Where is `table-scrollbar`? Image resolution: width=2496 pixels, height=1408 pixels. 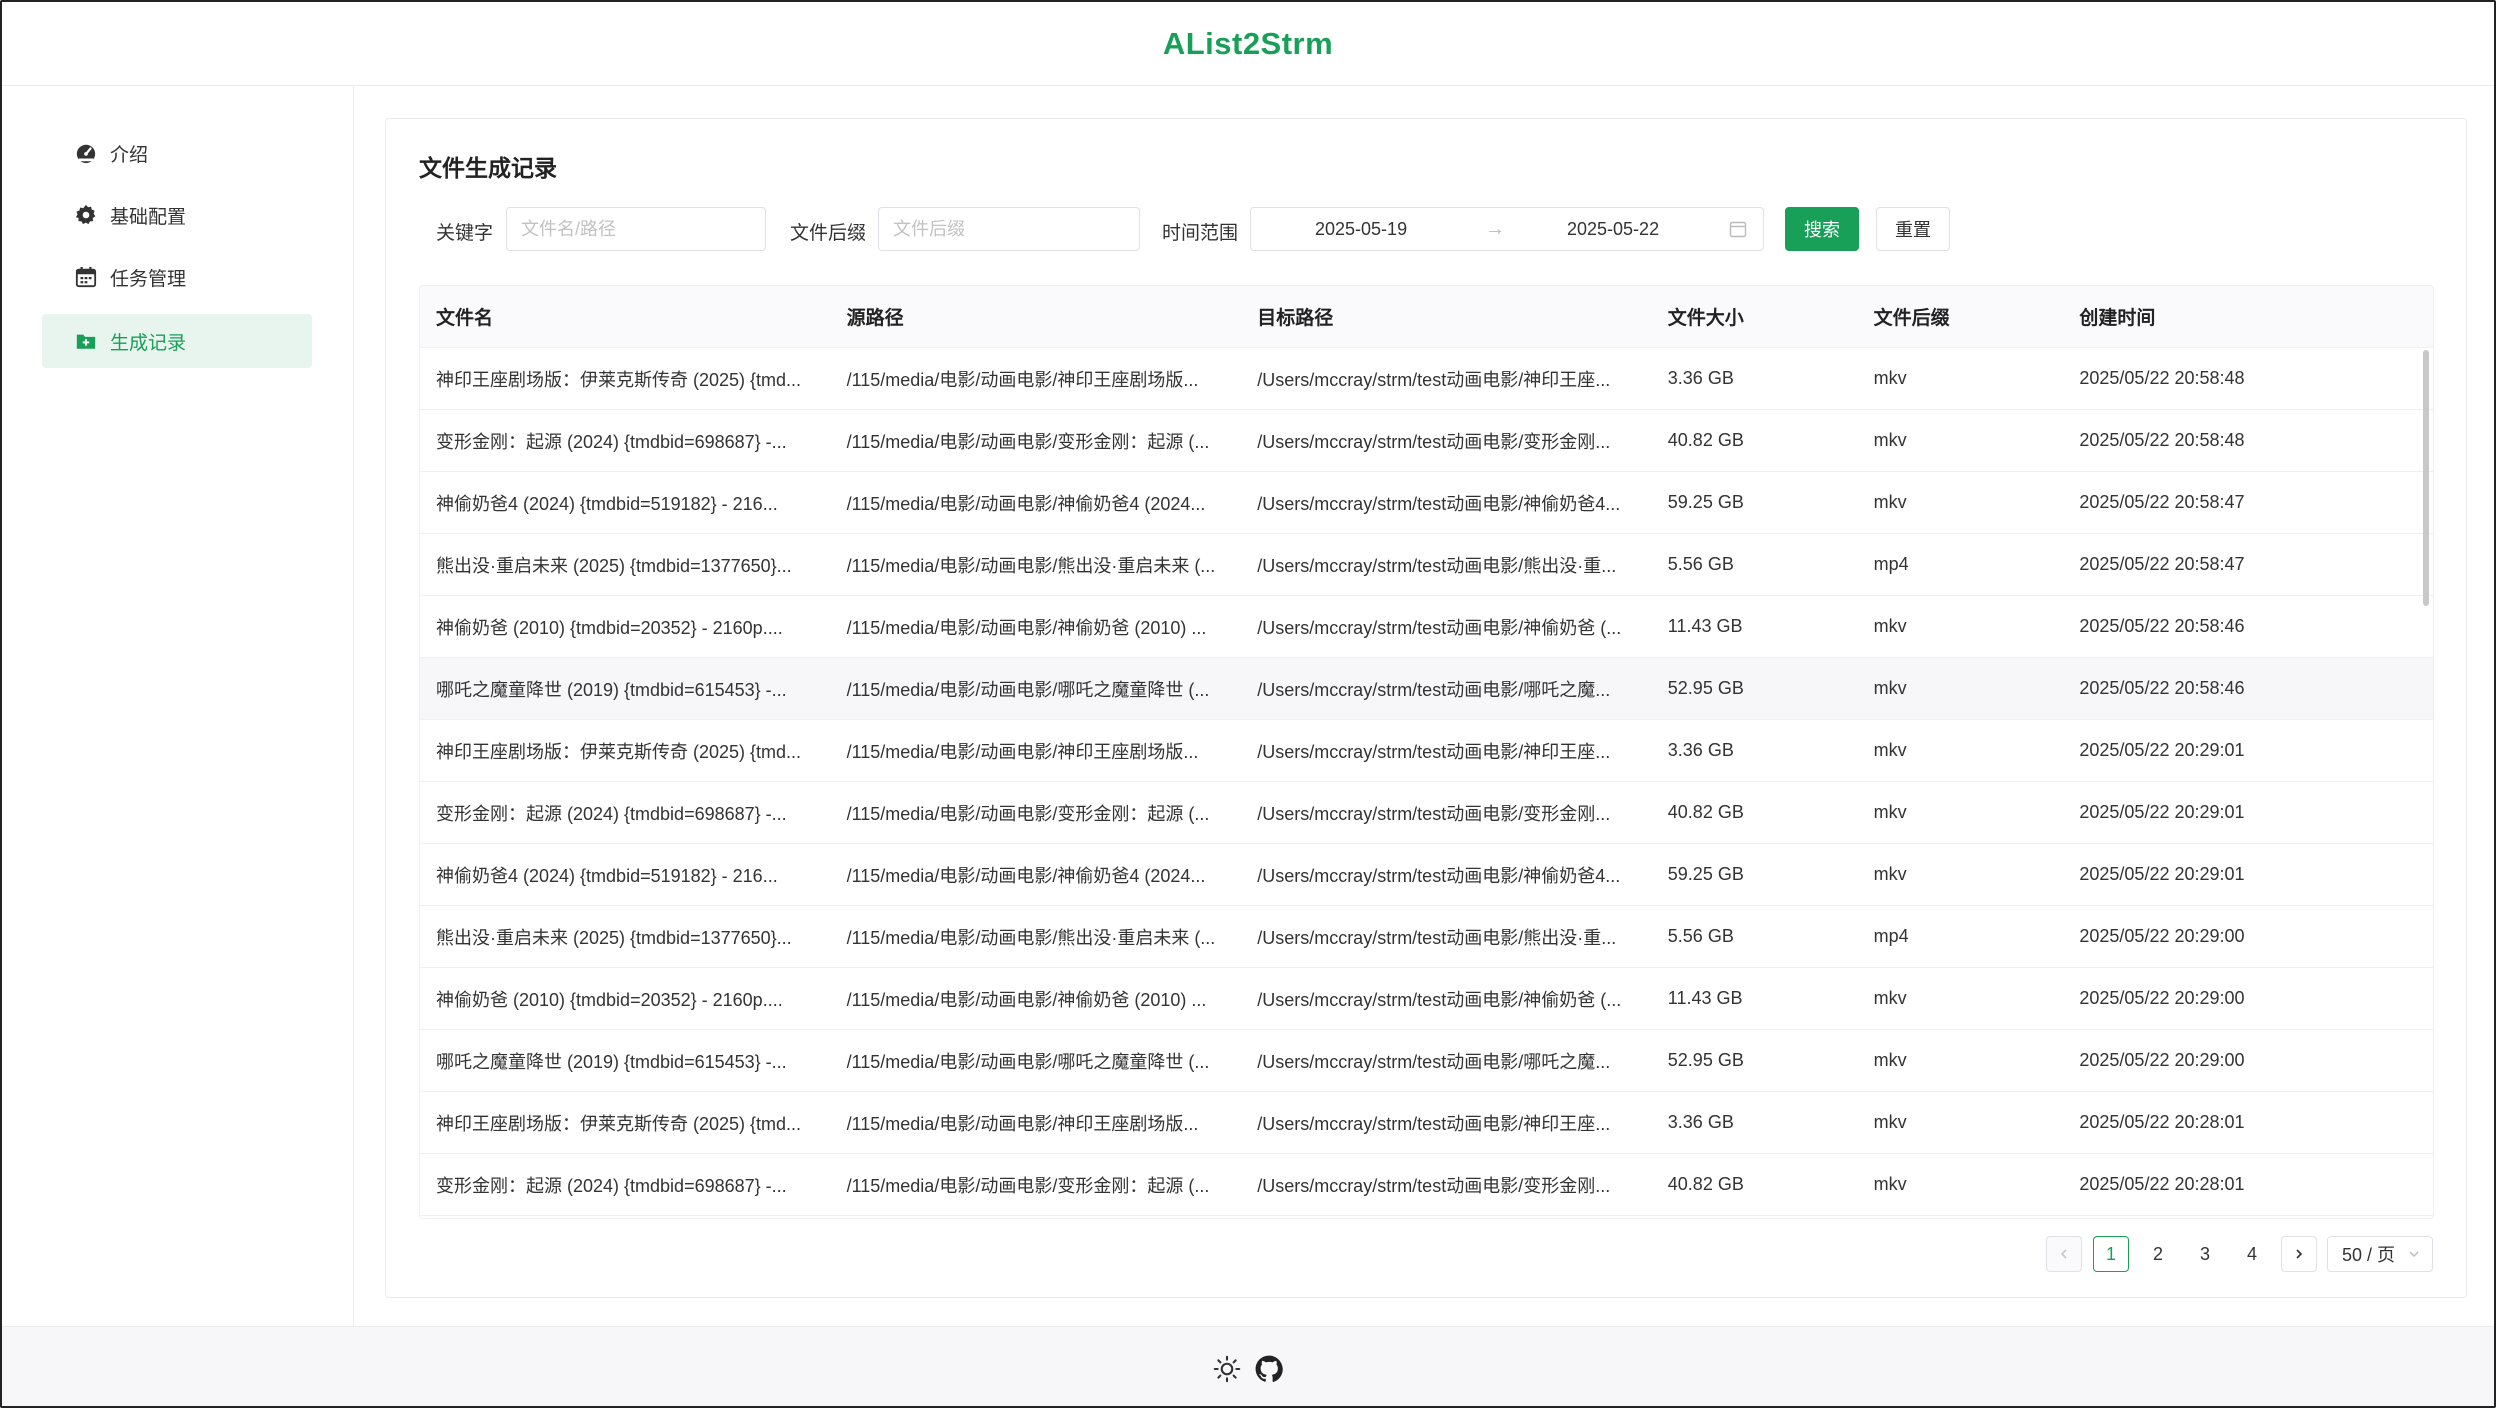
table-scrollbar is located at coordinates (2426, 478).